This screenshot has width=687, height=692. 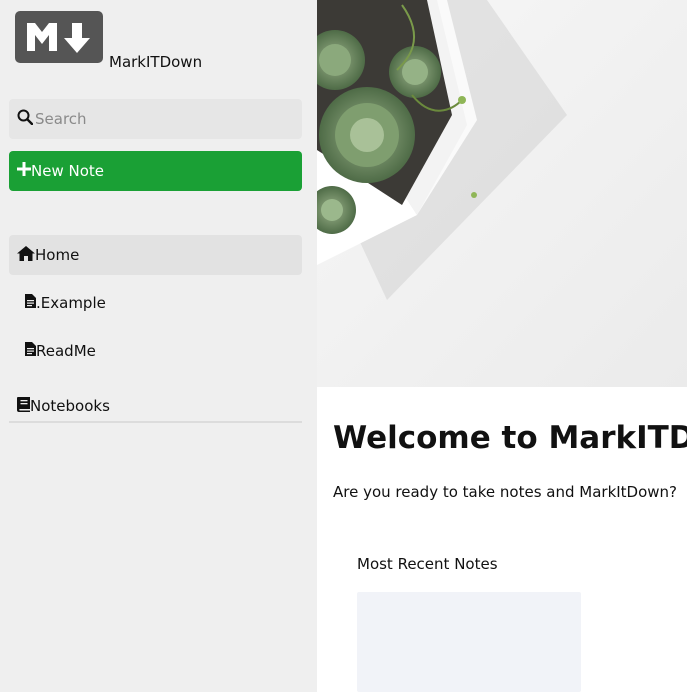 What do you see at coordinates (59, 37) in the screenshot?
I see `markdown-logo-icon` at bounding box center [59, 37].